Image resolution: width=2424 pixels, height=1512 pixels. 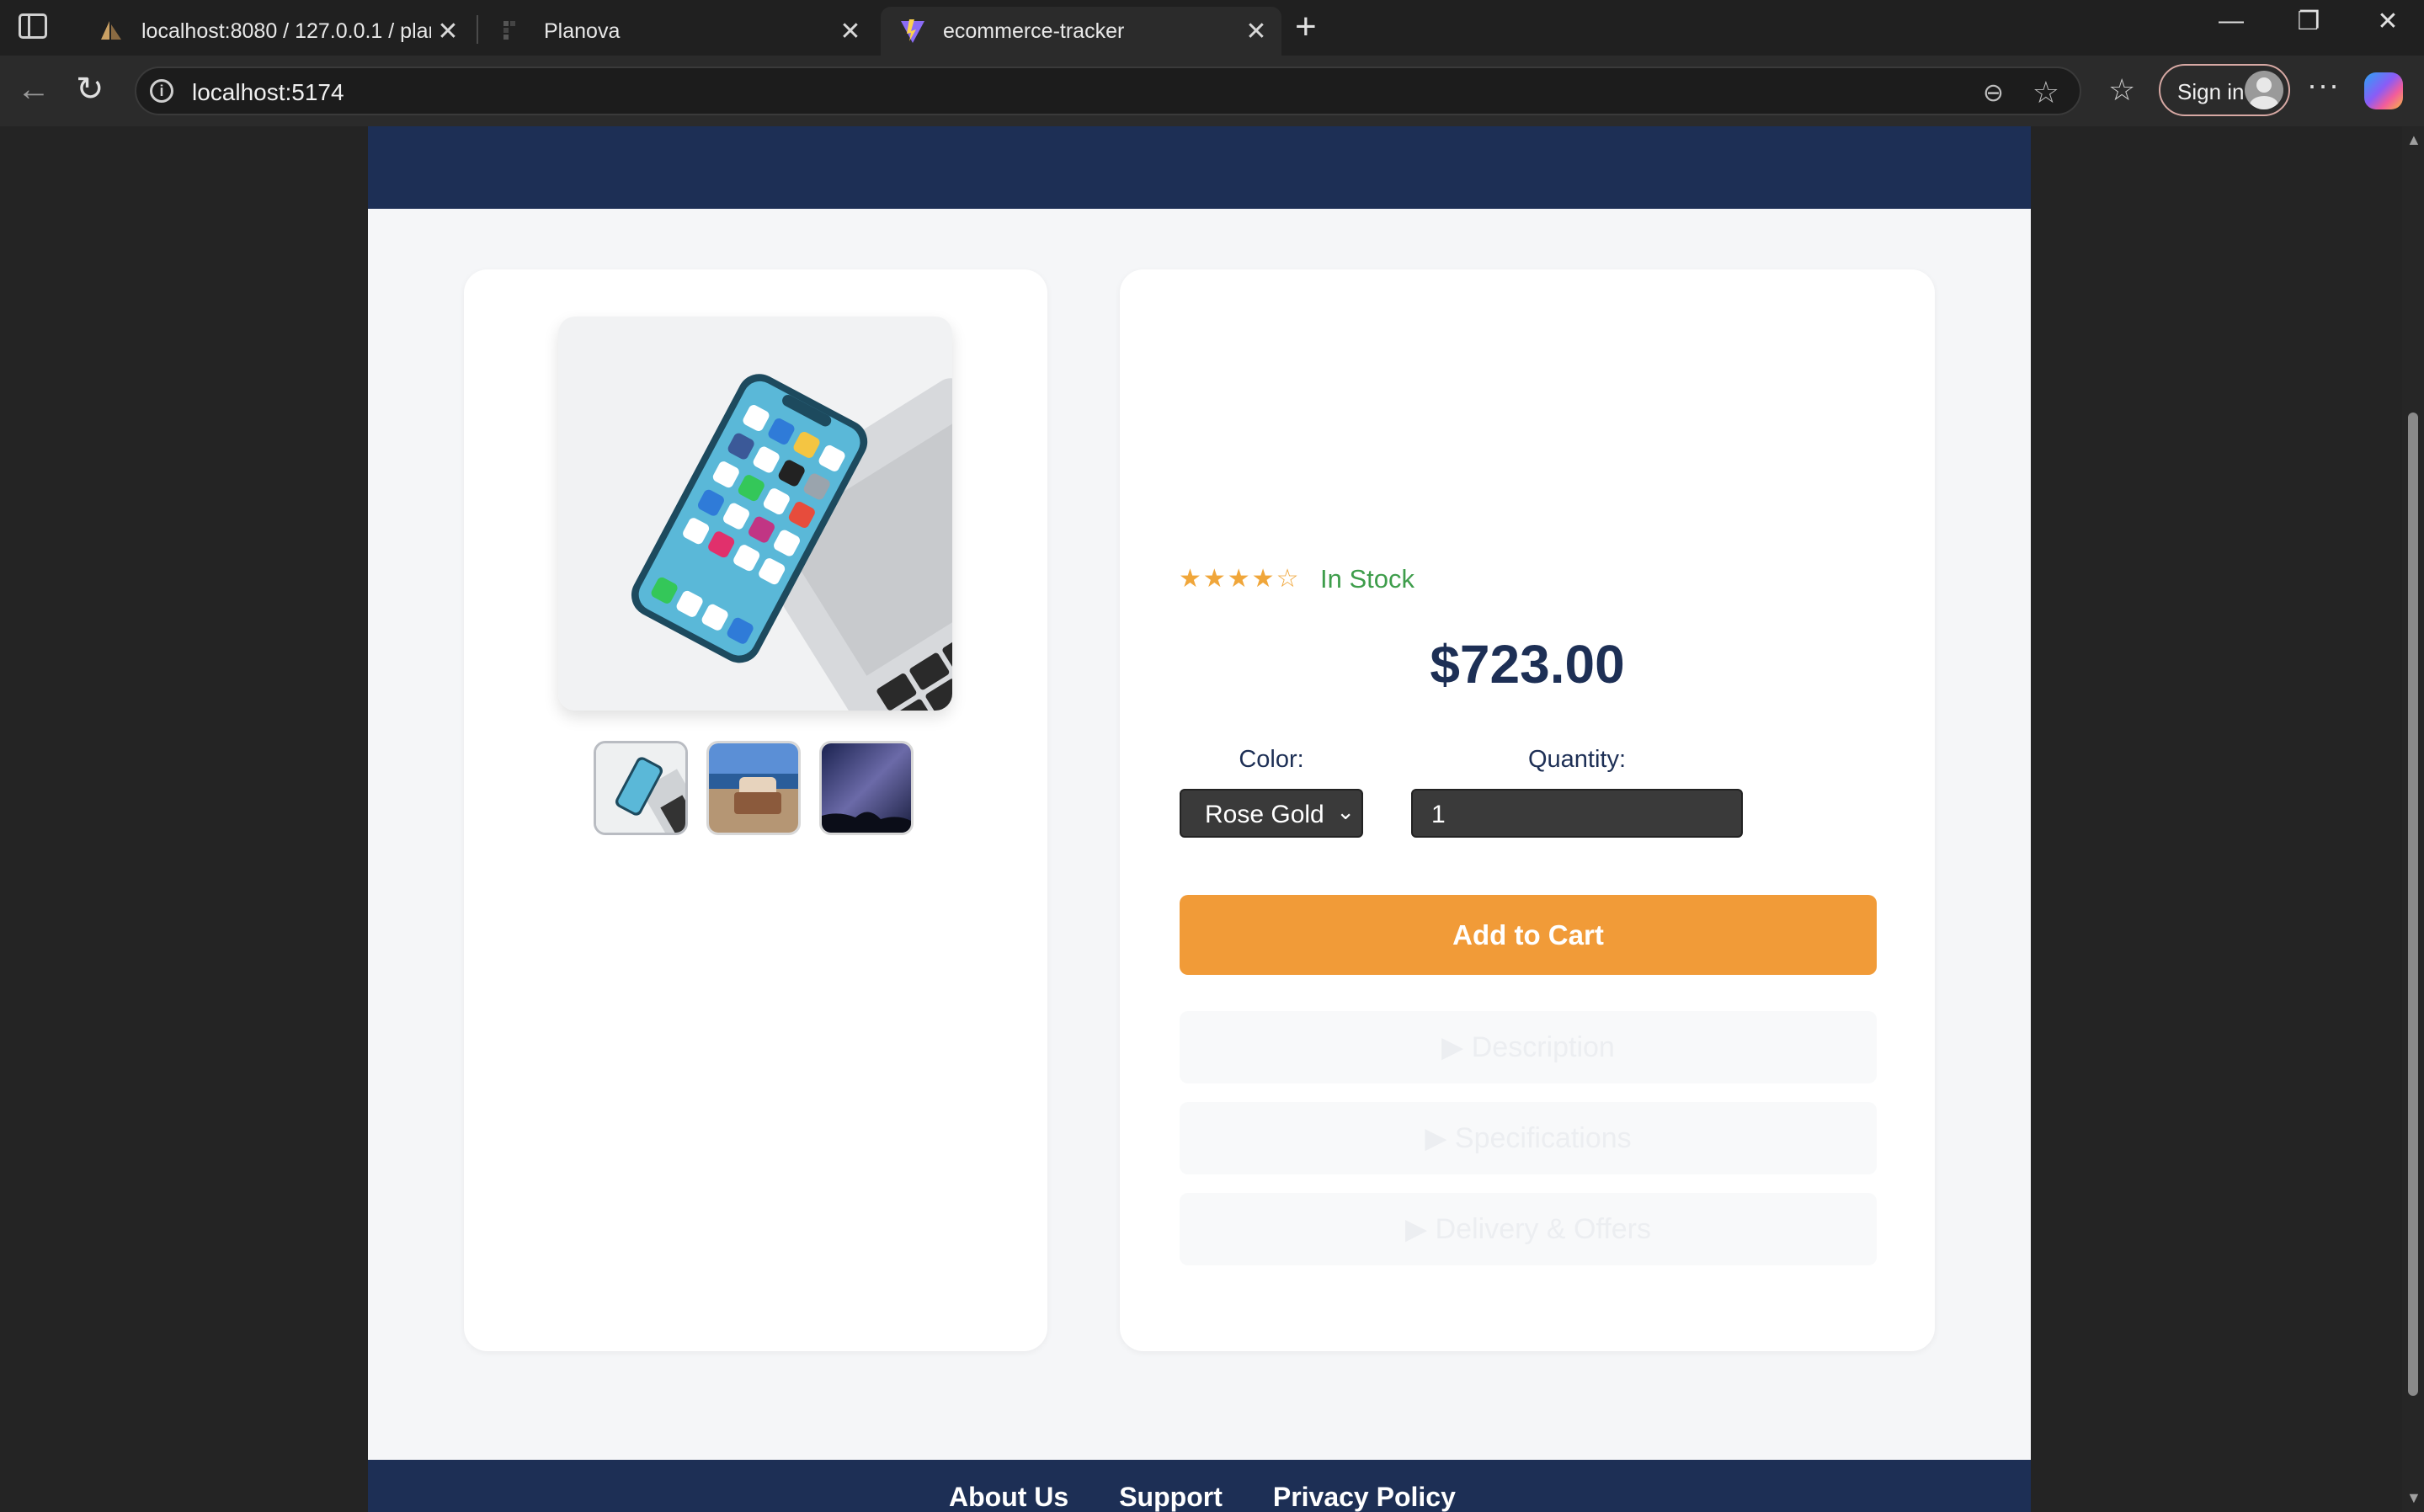 What do you see at coordinates (1528, 935) in the screenshot?
I see `add-to-cart-button: Add to Cart` at bounding box center [1528, 935].